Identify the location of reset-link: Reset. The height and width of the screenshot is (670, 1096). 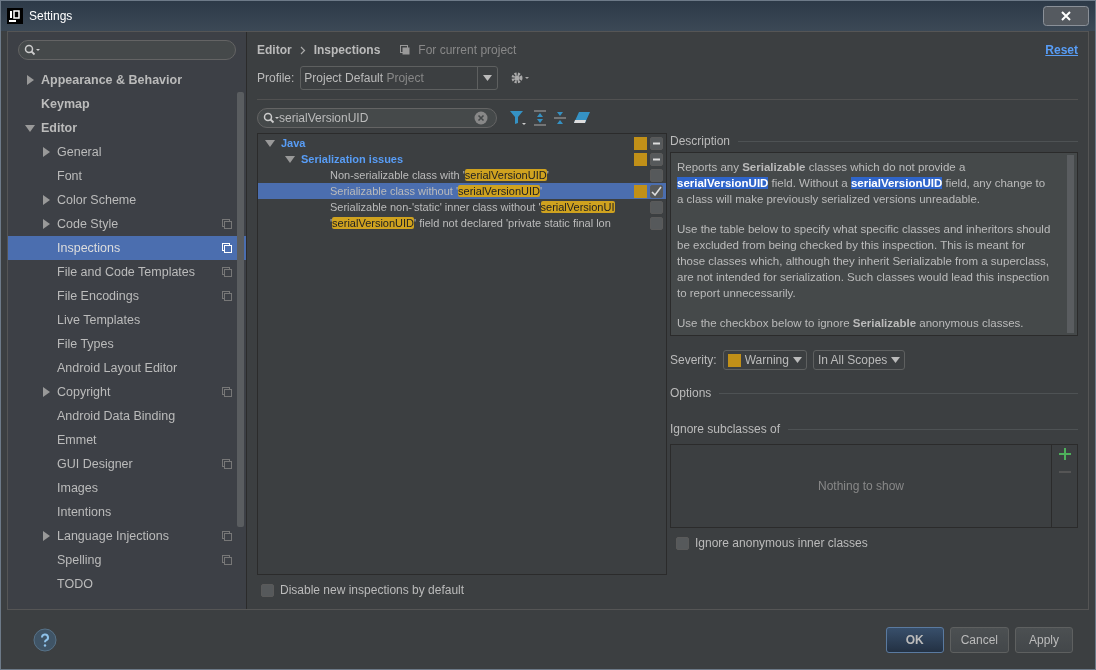
(1061, 50).